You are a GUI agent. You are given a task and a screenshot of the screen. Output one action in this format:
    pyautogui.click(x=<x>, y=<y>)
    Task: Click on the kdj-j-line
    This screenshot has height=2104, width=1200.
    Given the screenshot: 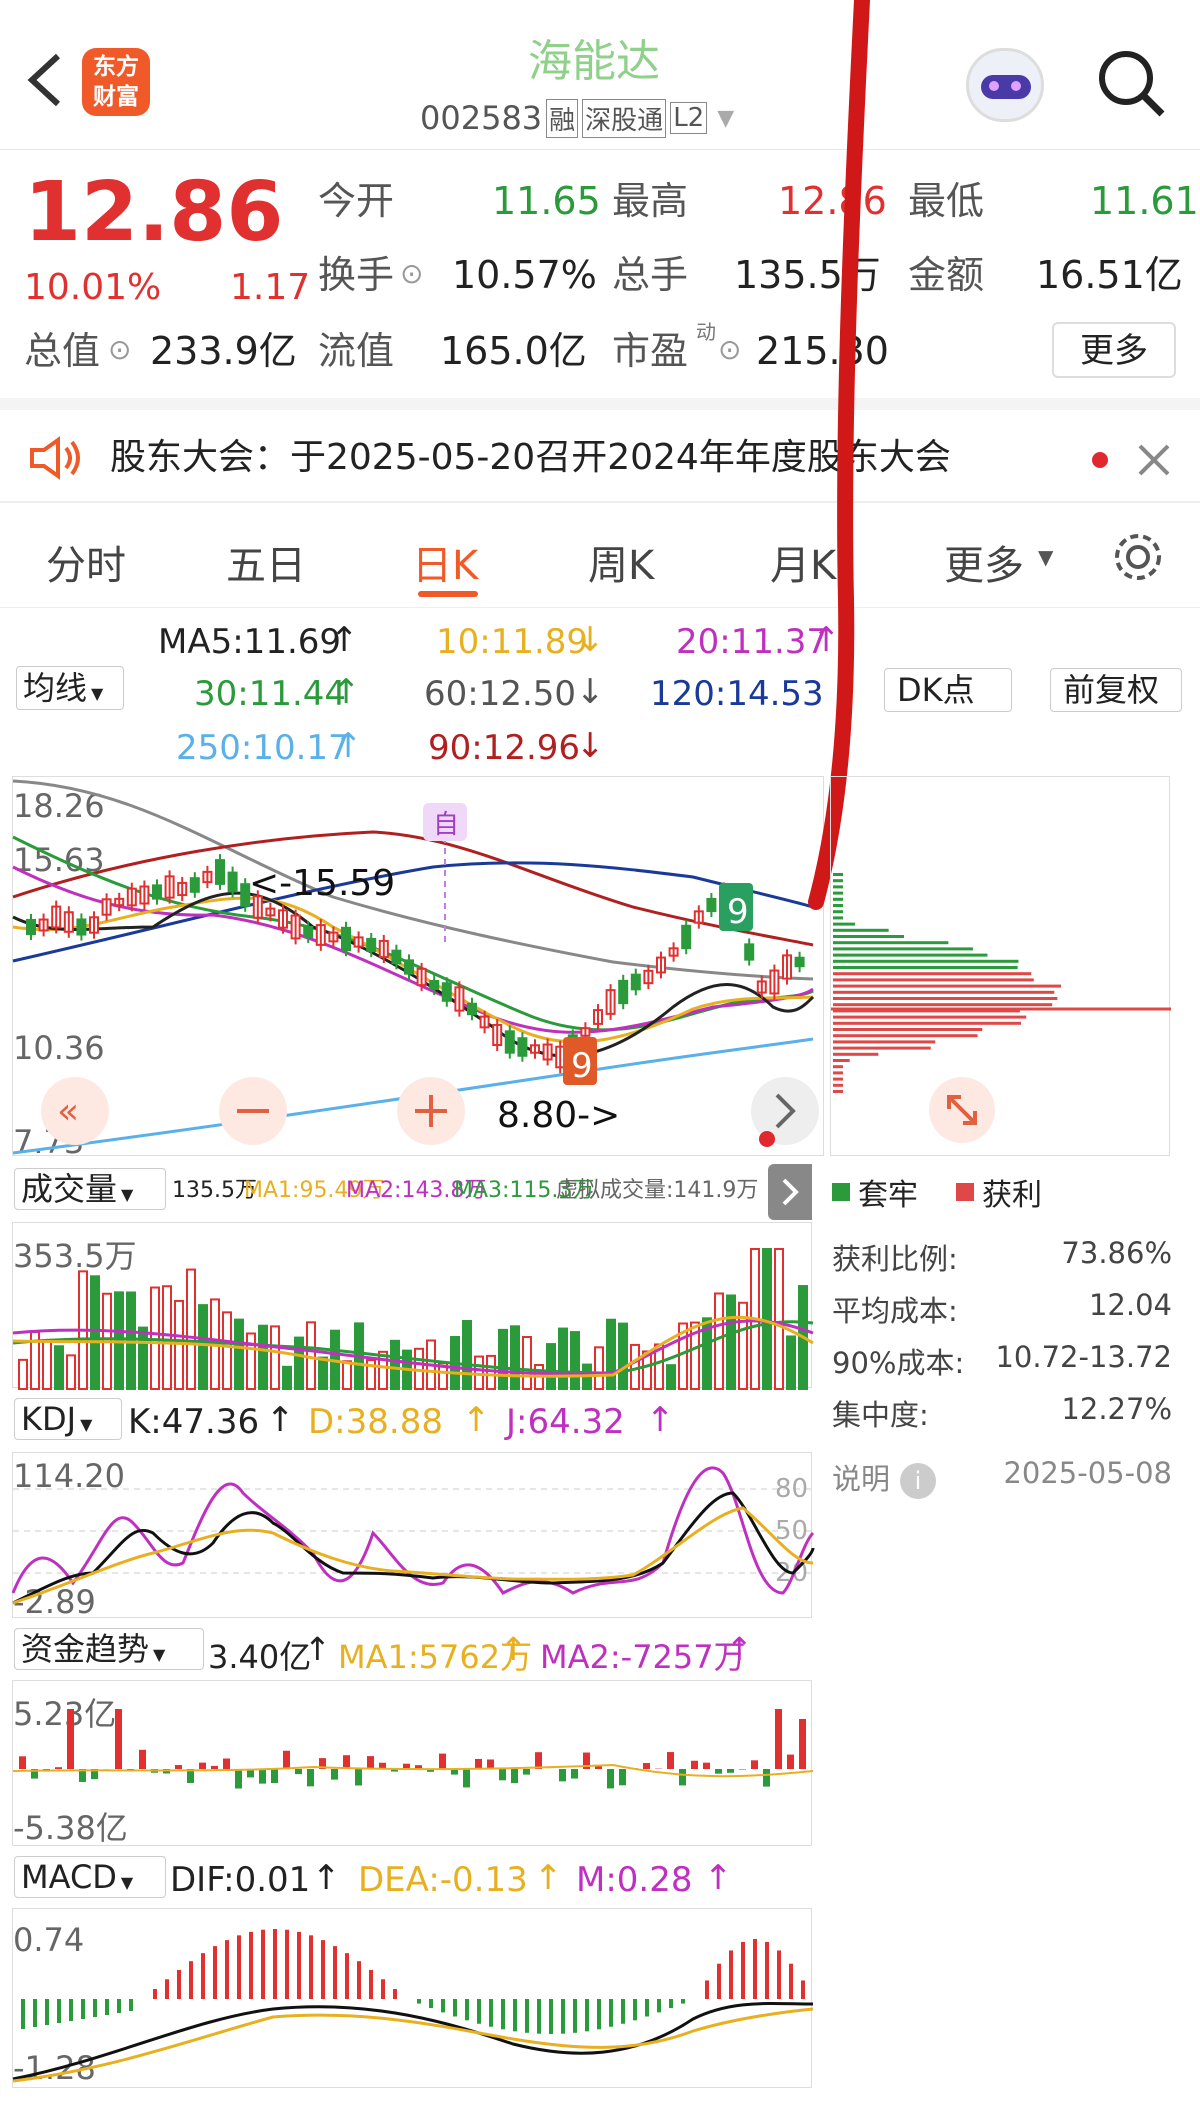 What is the action you would take?
    pyautogui.click(x=413, y=1530)
    